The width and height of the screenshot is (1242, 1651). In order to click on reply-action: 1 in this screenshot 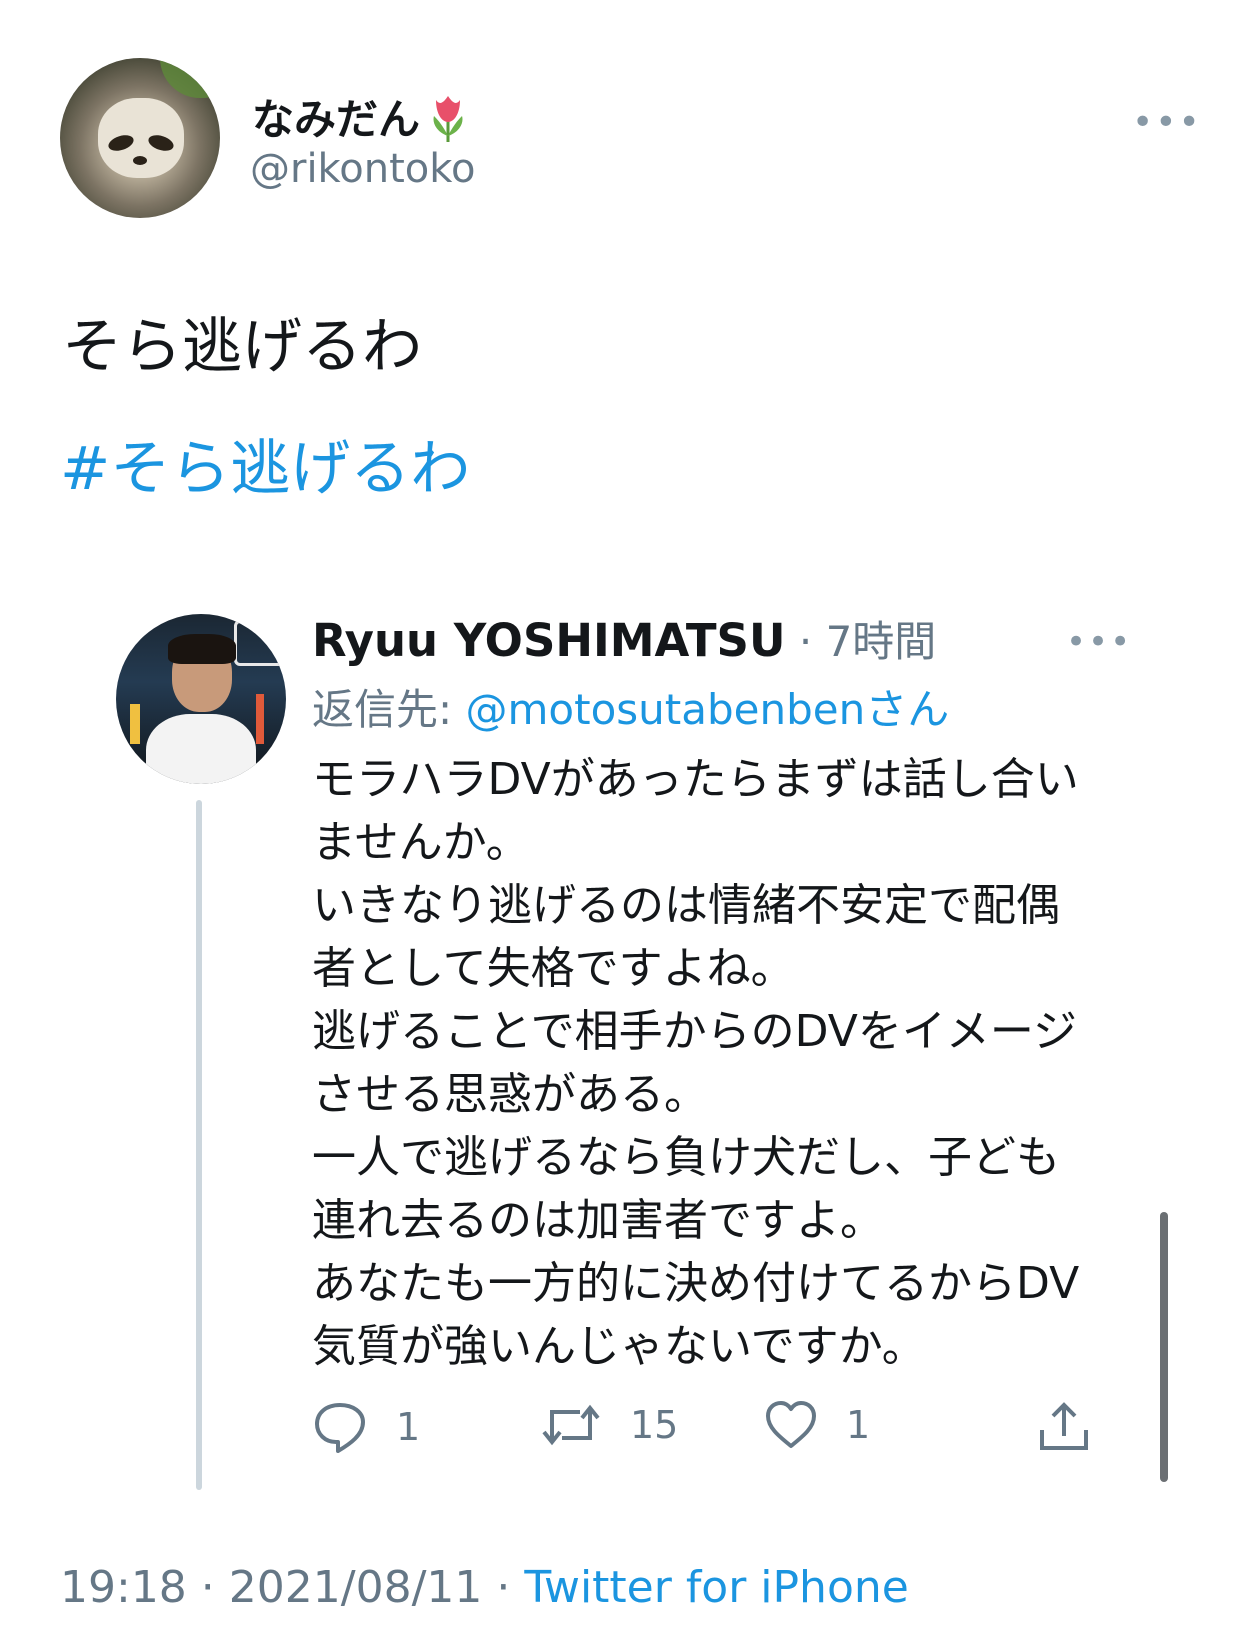, I will do `click(366, 1427)`.